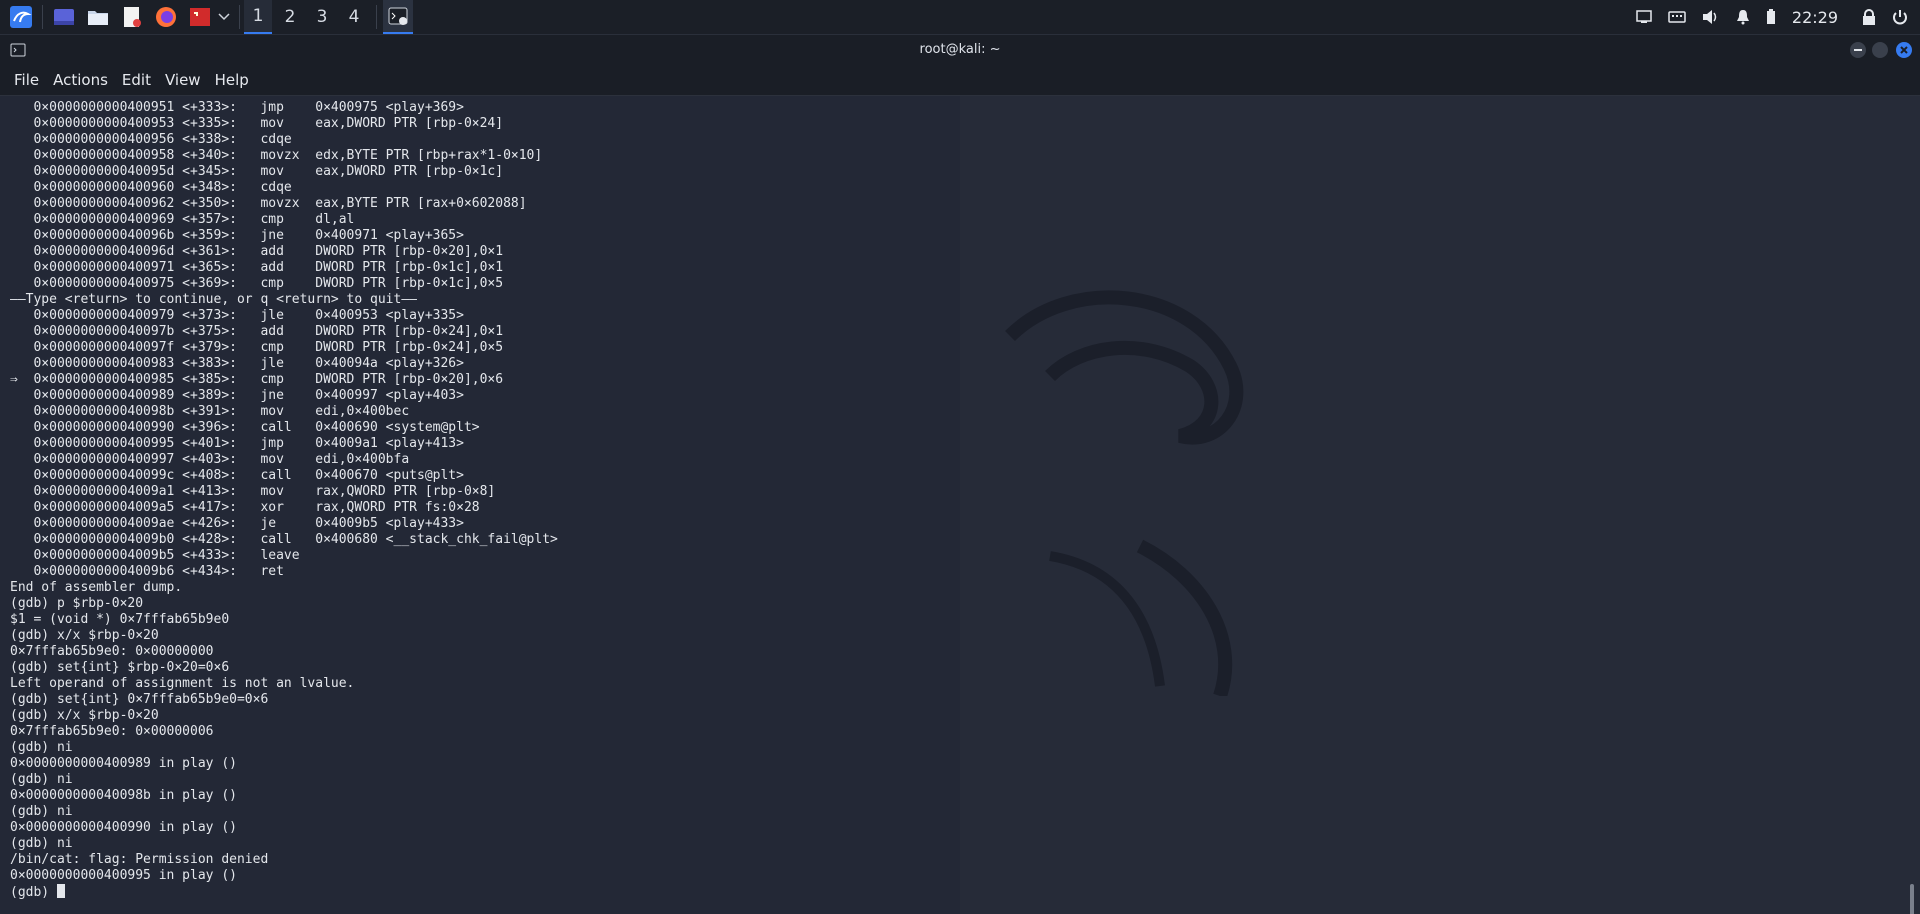 The height and width of the screenshot is (914, 1920). I want to click on volume-icon, so click(1711, 17).